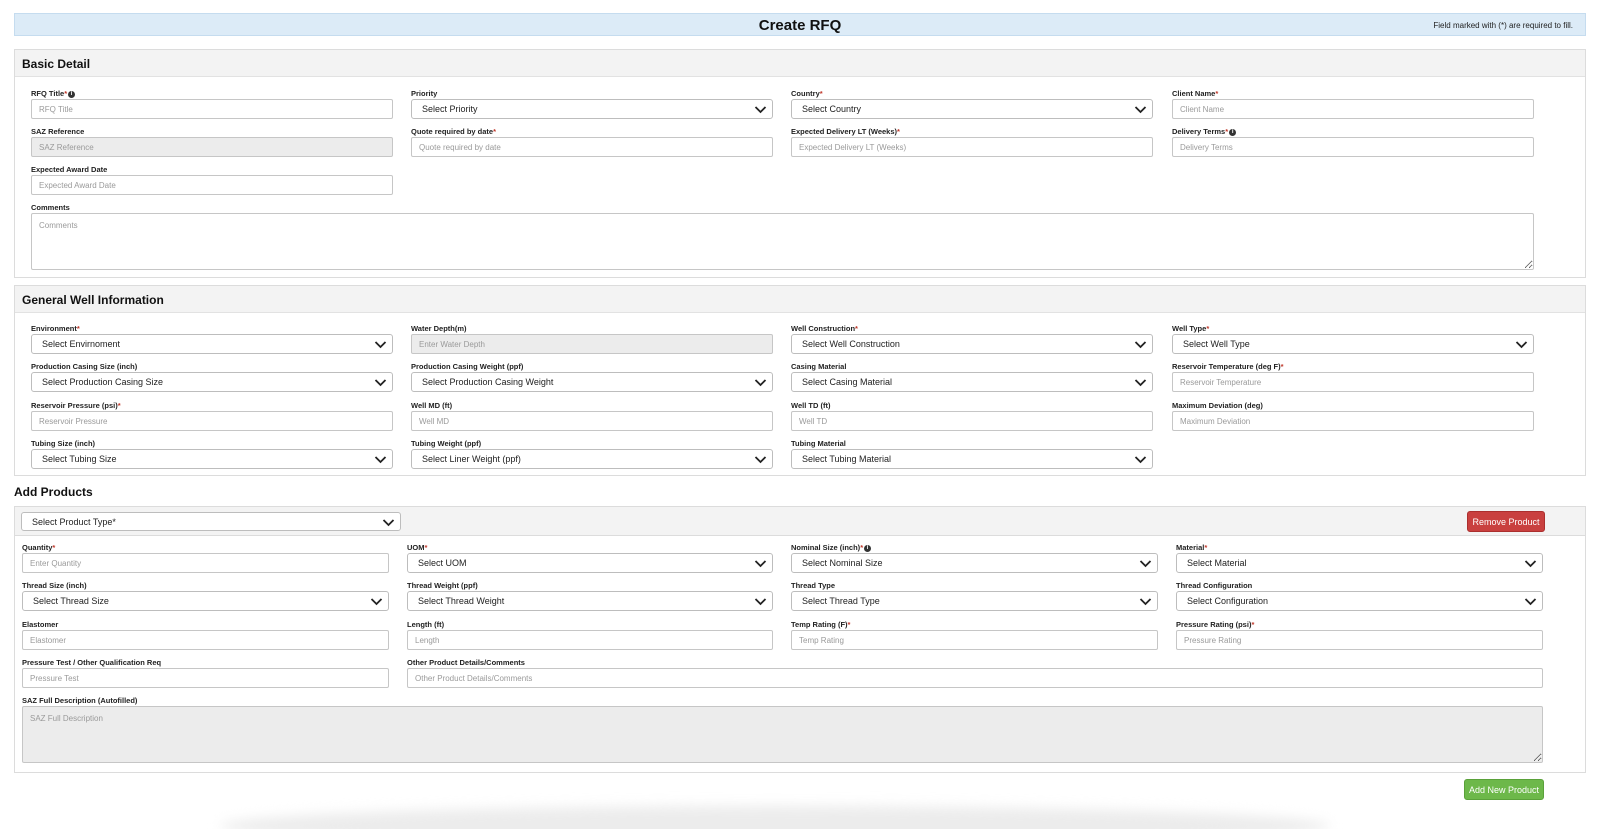  What do you see at coordinates (972, 382) in the screenshot?
I see `casing-material-select: Select Casing Material` at bounding box center [972, 382].